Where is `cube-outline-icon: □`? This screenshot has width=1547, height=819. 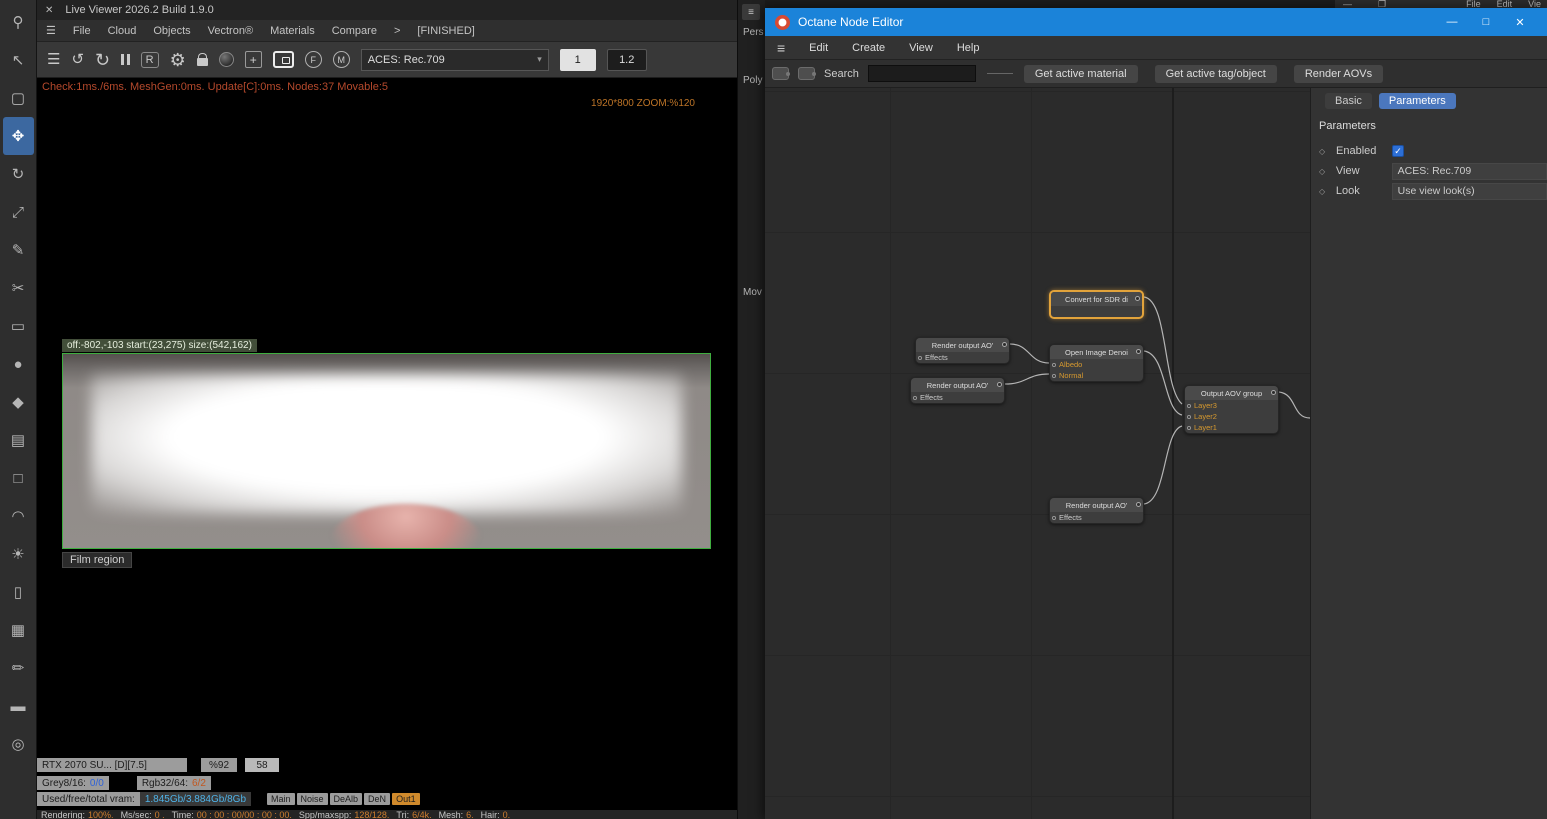
cube-outline-icon: □ is located at coordinates (18, 478).